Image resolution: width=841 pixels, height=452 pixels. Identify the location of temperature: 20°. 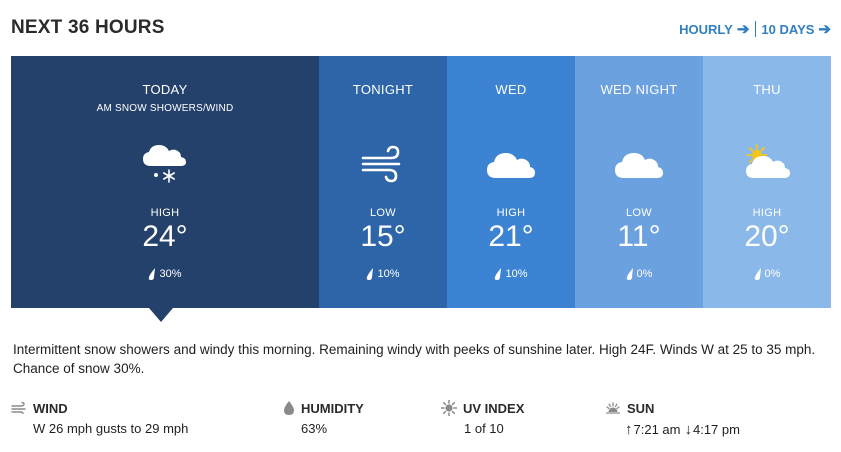
(767, 236).